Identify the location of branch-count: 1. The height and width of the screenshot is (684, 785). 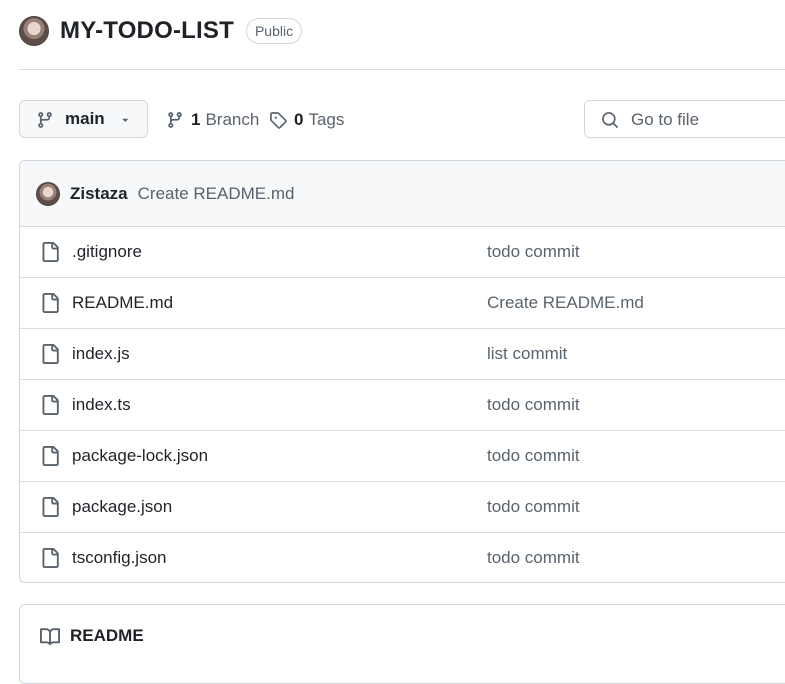
(196, 119).